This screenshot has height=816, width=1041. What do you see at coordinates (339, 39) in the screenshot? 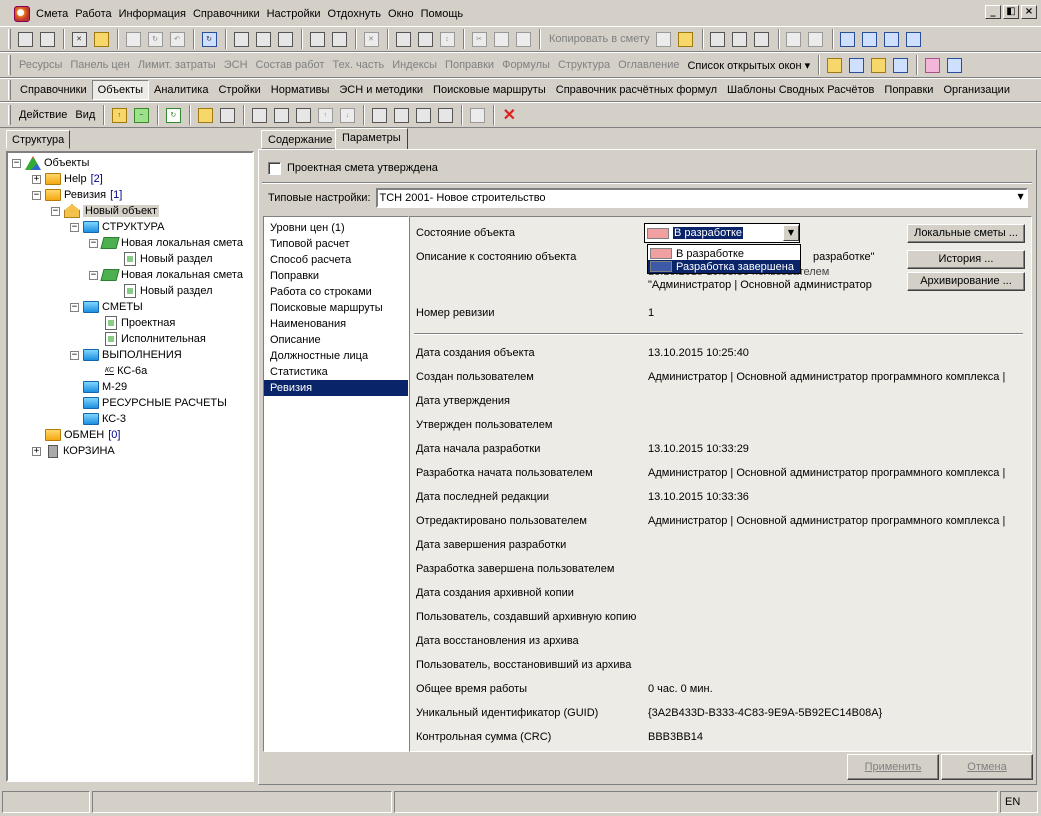
I see `print-icon` at bounding box center [339, 39].